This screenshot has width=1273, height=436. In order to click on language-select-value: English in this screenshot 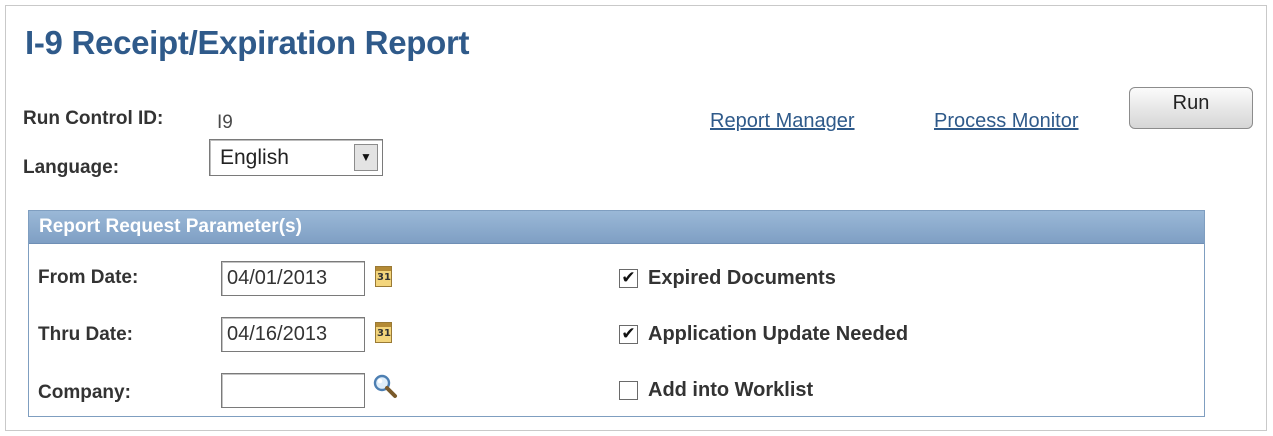, I will do `click(254, 157)`.